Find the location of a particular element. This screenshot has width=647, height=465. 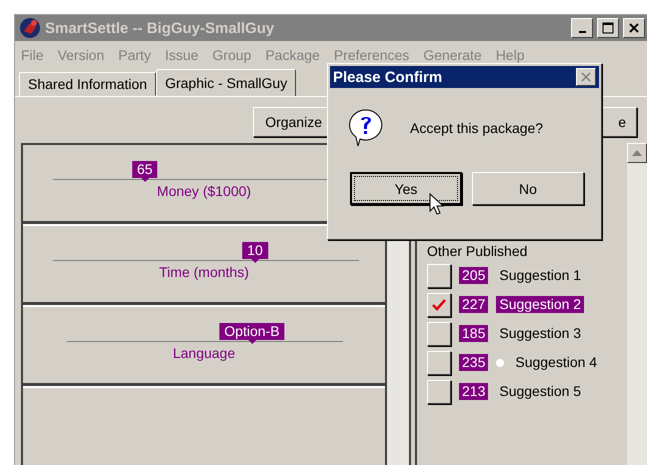

score-badge: 205 is located at coordinates (473, 275).